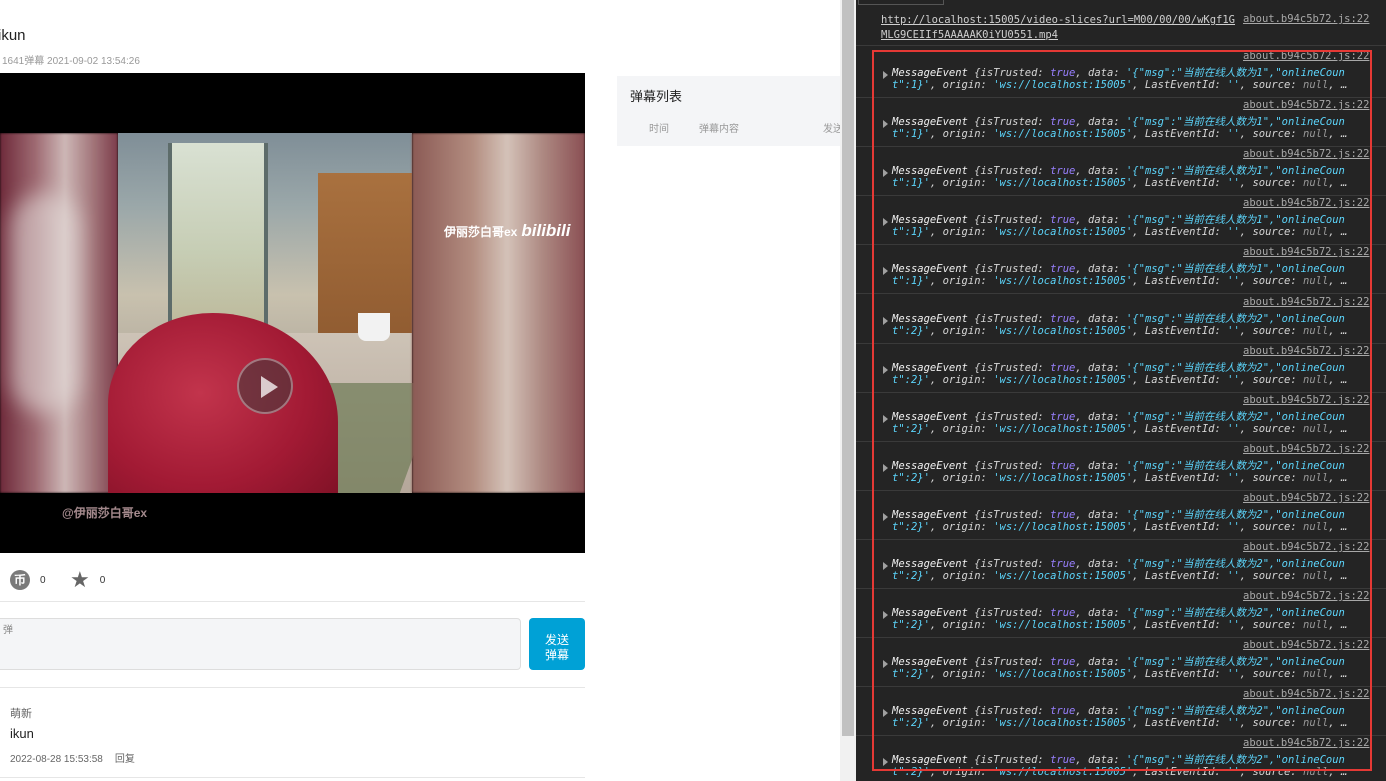  Describe the element at coordinates (21, 713) in the screenshot. I see `comment-username: 萌新` at that location.